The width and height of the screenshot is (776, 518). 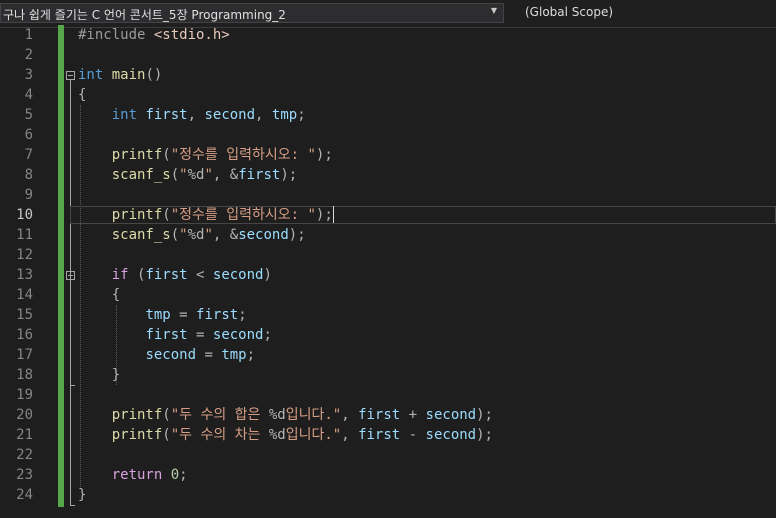 What do you see at coordinates (200, 335) in the screenshot?
I see `code-token: =` at bounding box center [200, 335].